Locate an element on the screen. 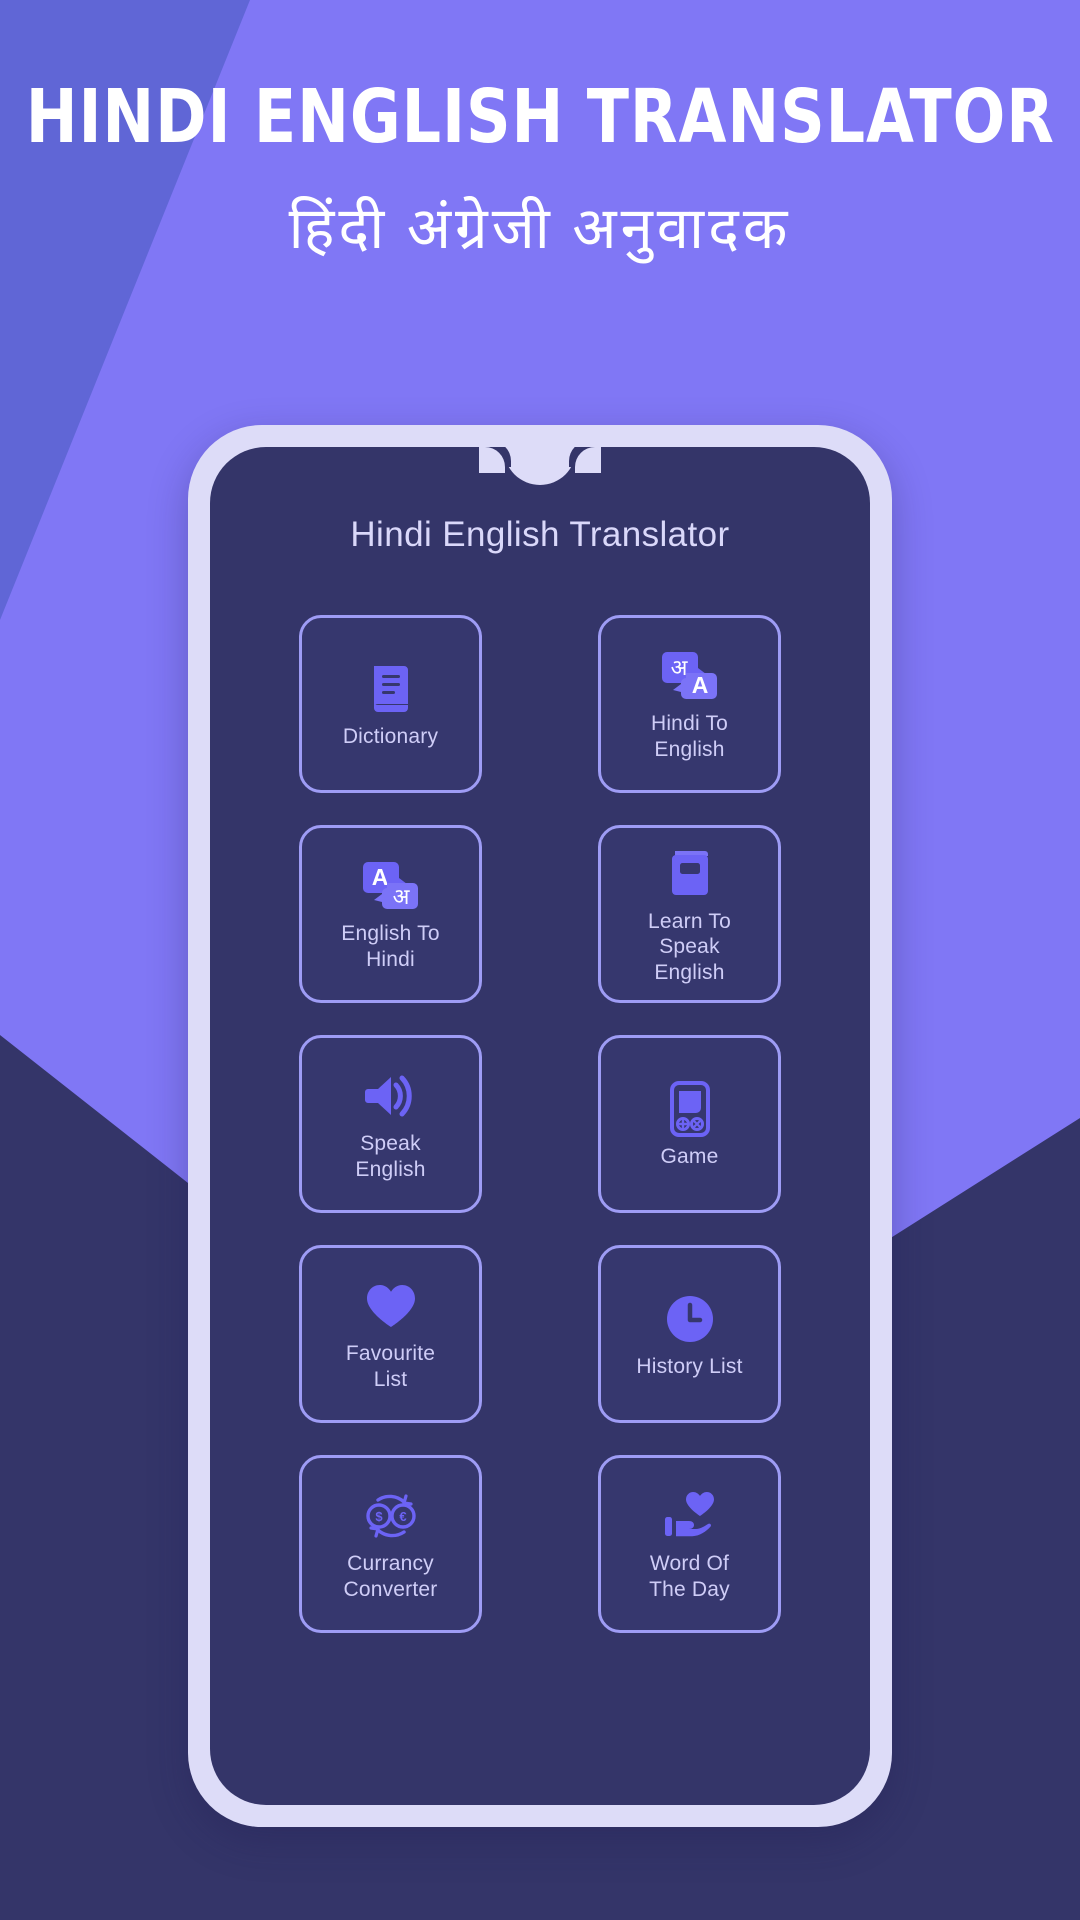 The width and height of the screenshot is (1080, 1920). tile-label: Favourite List is located at coordinates (390, 1366).